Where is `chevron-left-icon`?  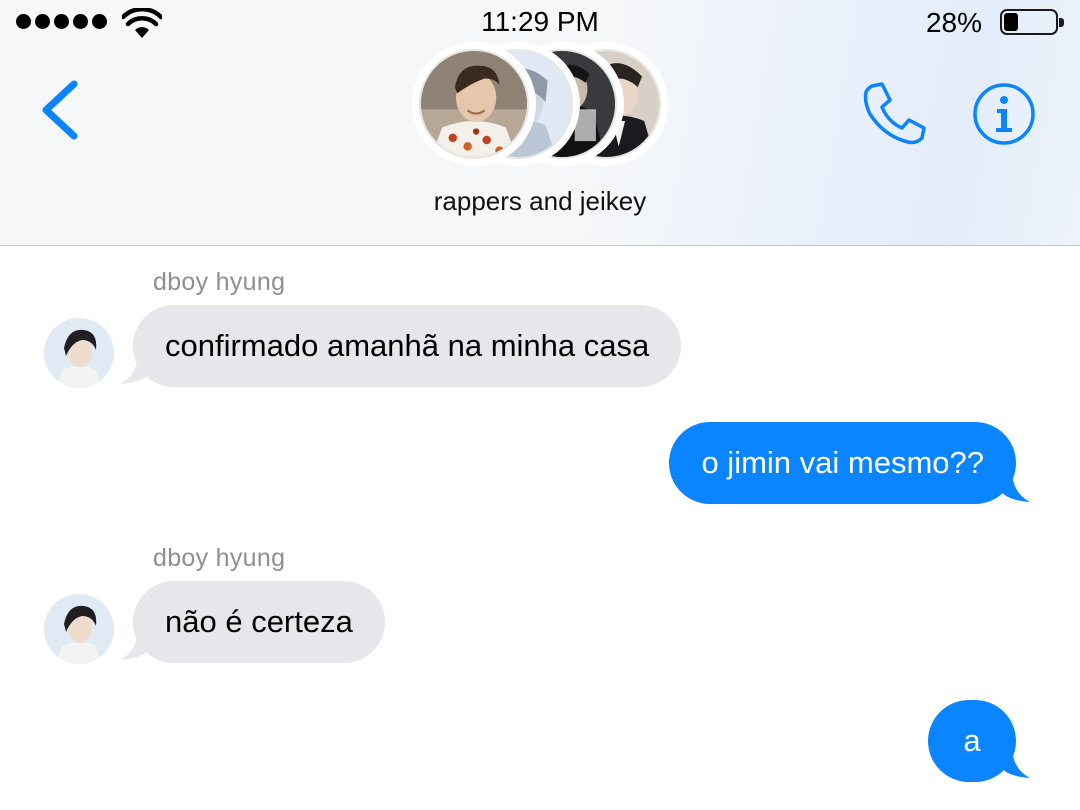
chevron-left-icon is located at coordinates (61, 110).